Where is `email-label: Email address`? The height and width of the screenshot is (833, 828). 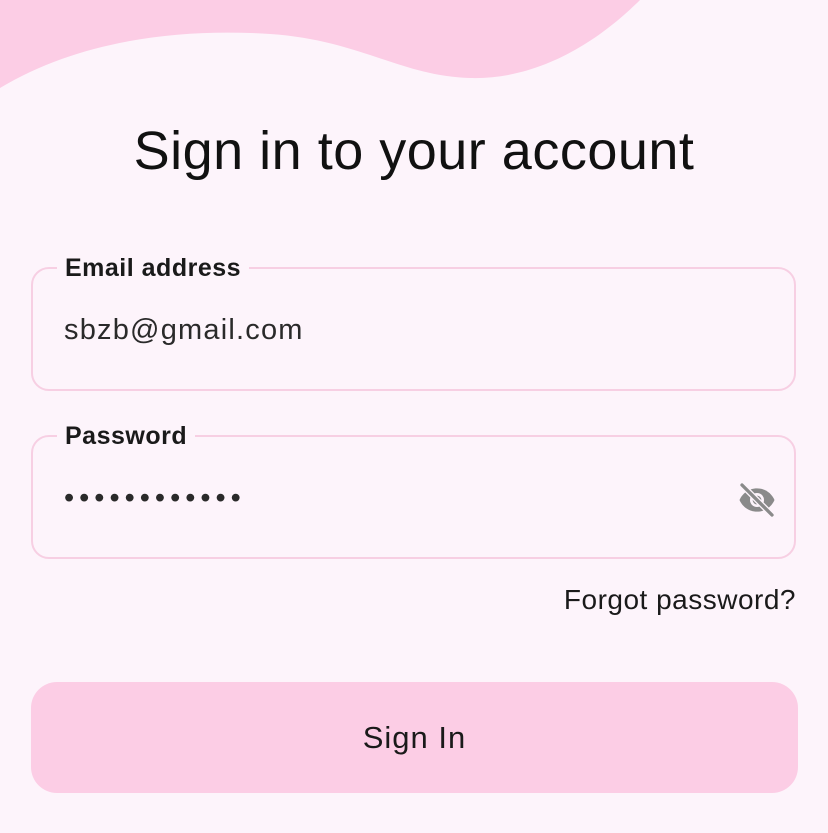
email-label: Email address is located at coordinates (153, 268).